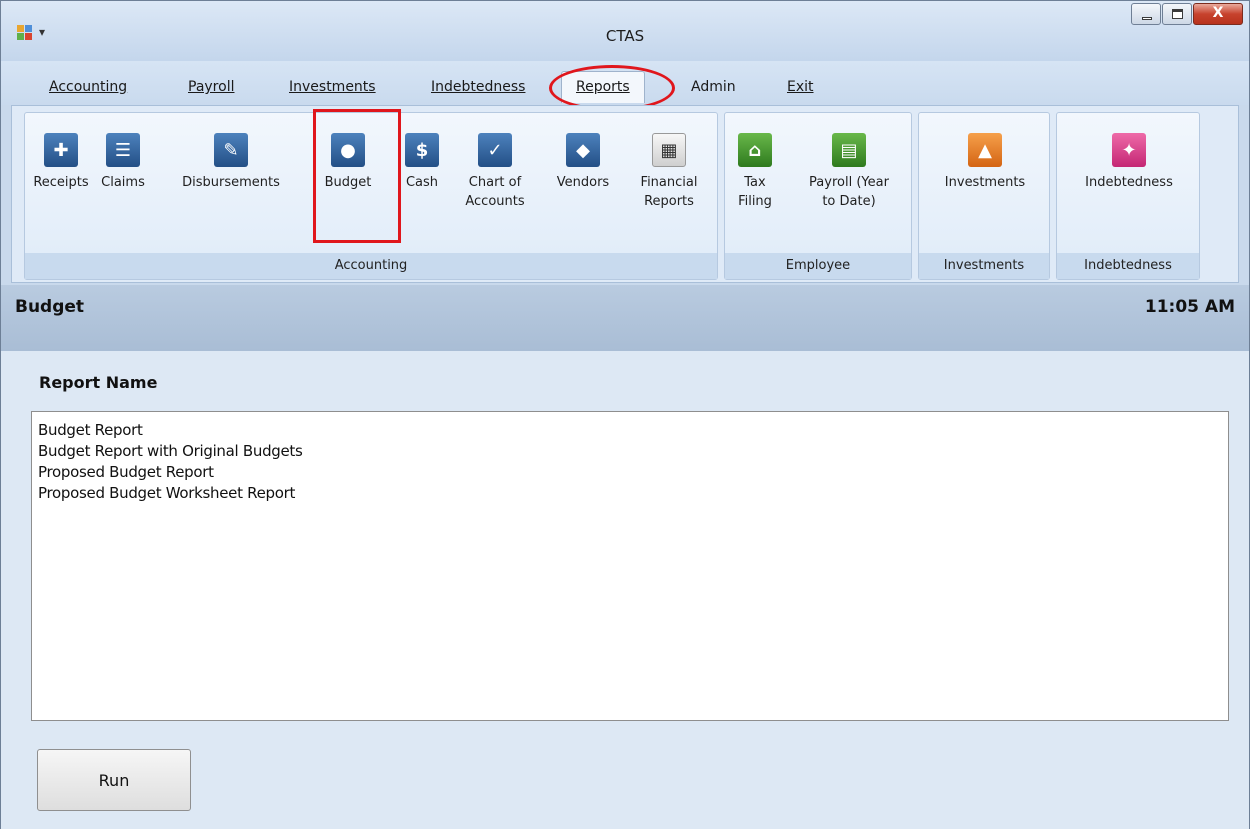 This screenshot has width=1250, height=829. Describe the element at coordinates (495, 150) in the screenshot. I see `chart-of-accounts-icon: ✓` at that location.